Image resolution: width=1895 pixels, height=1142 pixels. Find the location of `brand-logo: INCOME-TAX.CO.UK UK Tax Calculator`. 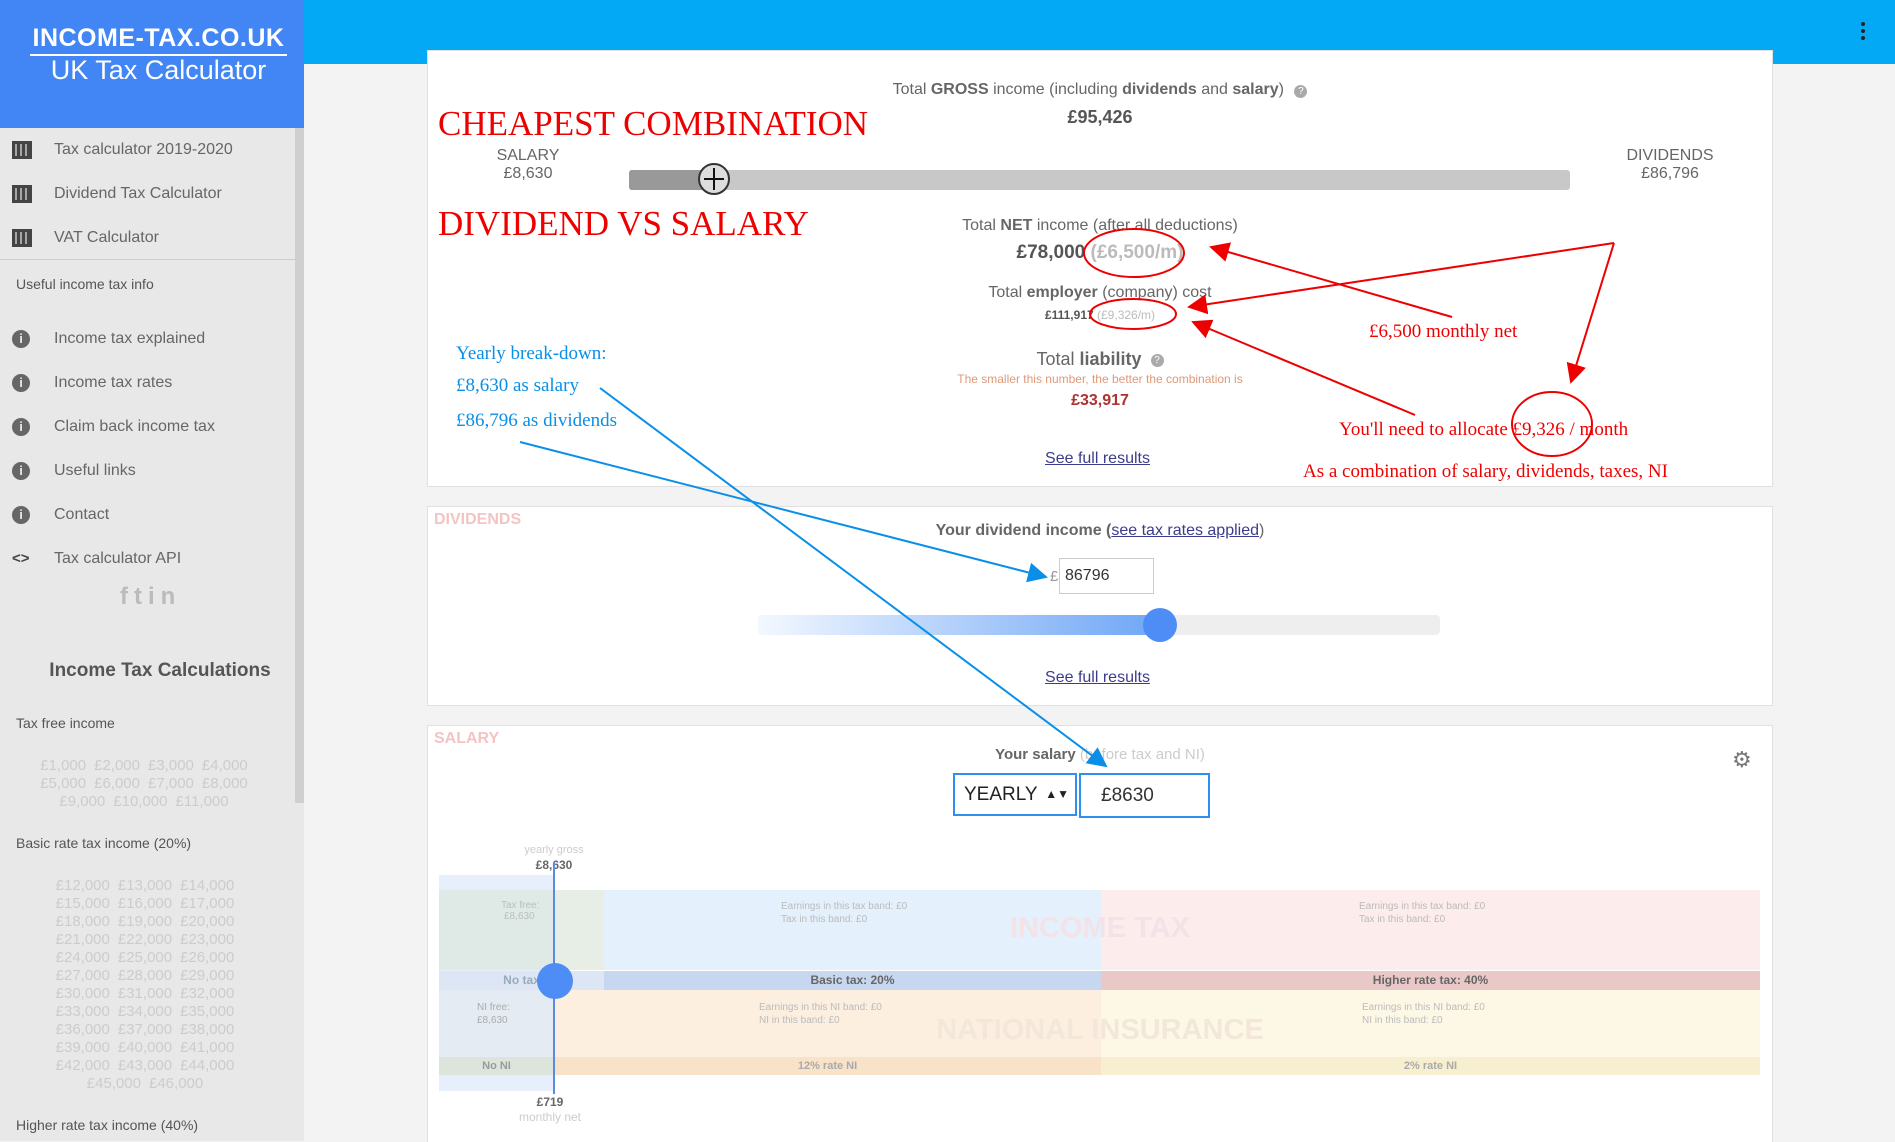

brand-logo: INCOME-TAX.CO.UK UK Tax Calculator is located at coordinates (152, 64).